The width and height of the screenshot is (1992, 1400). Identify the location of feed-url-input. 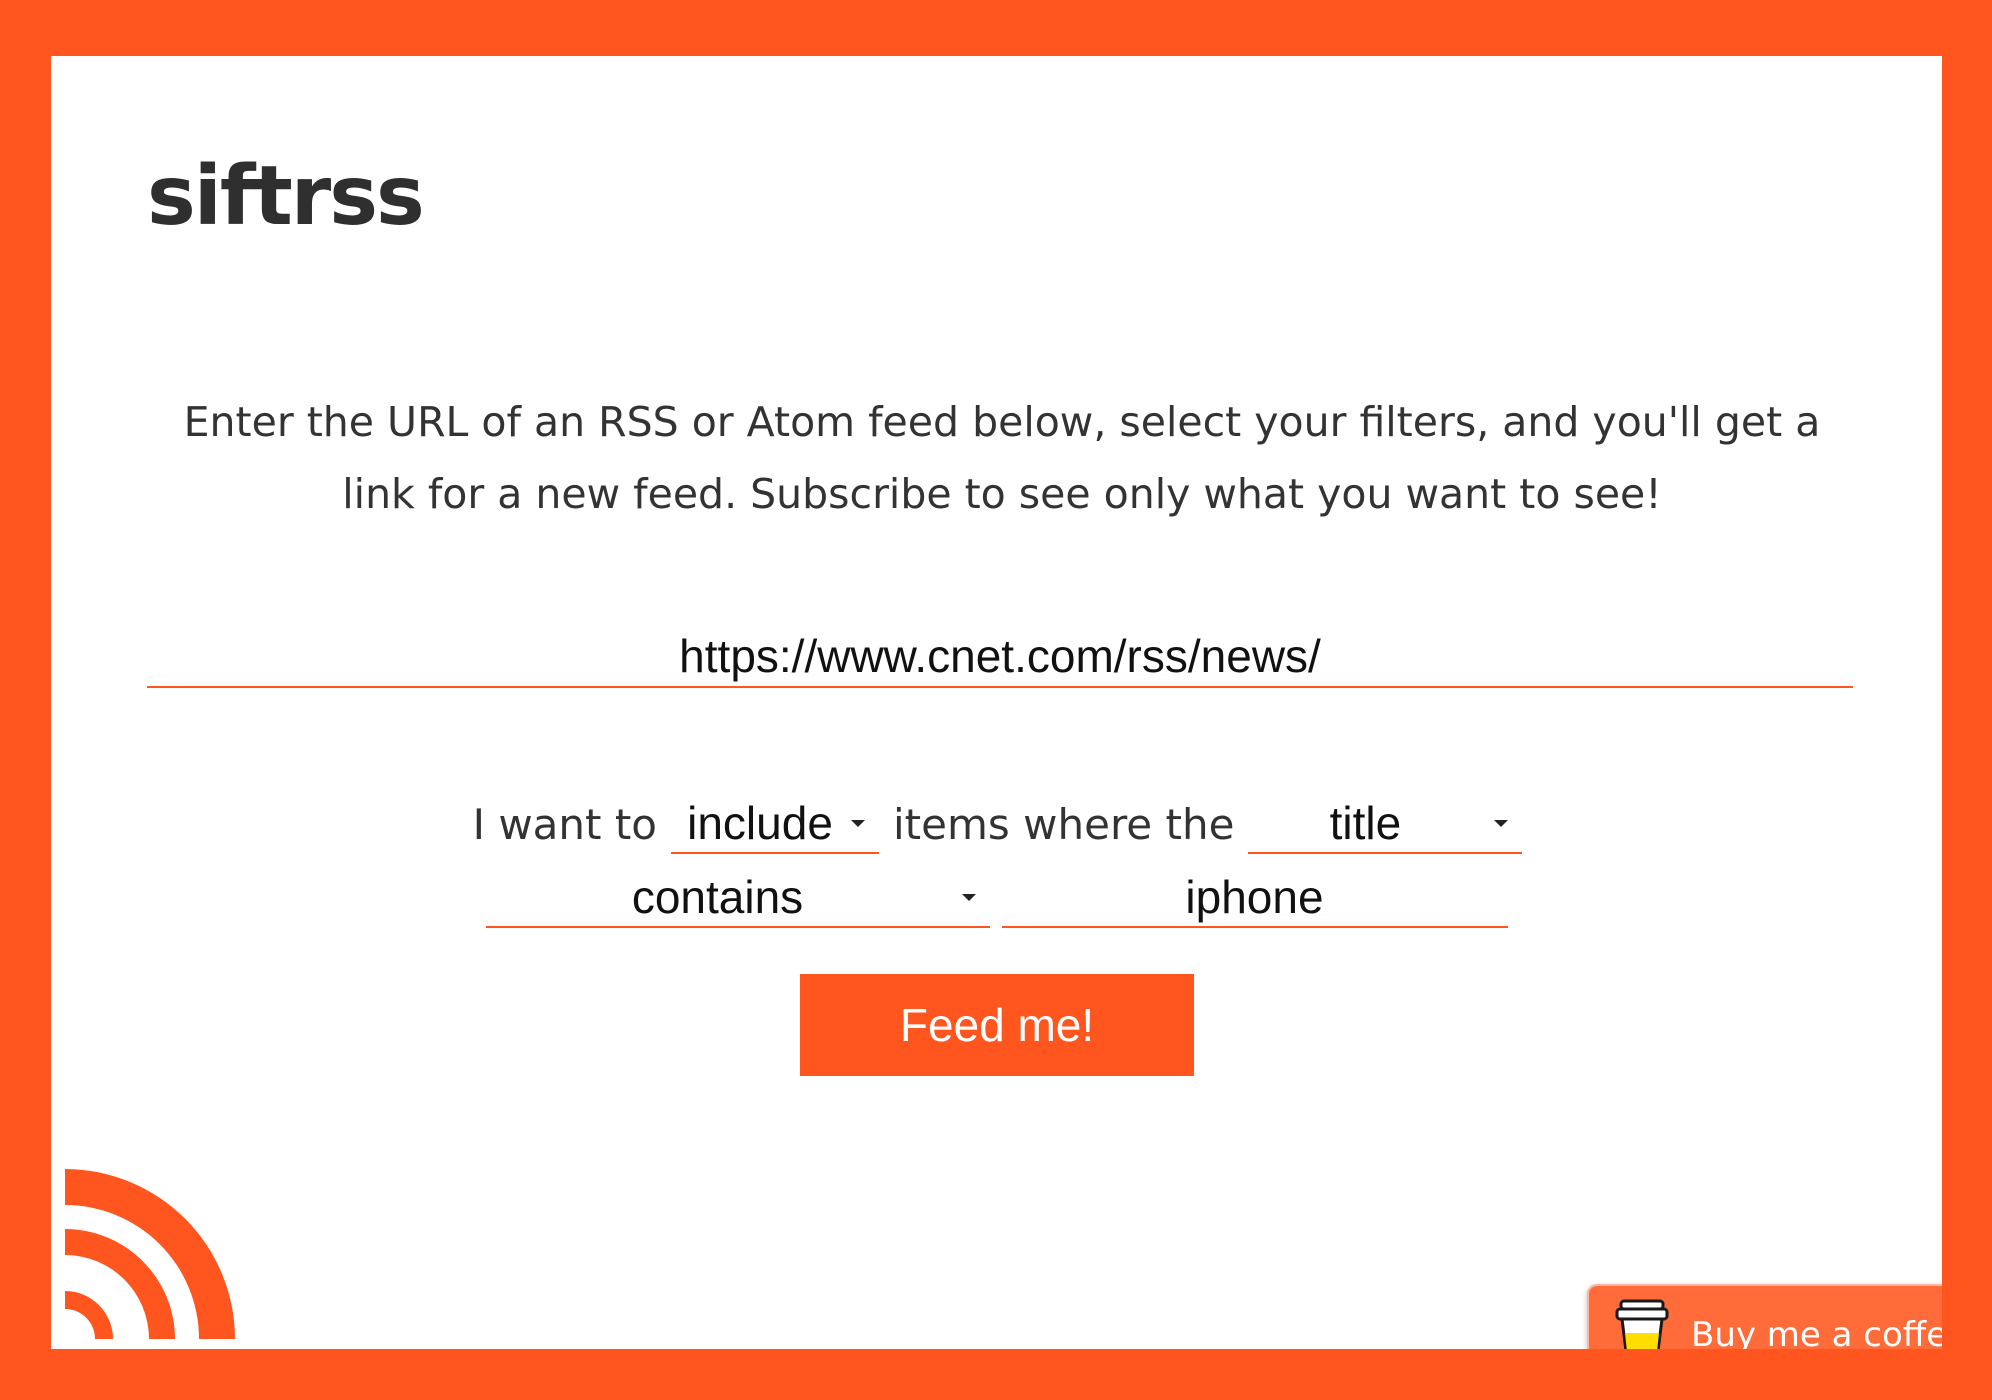
(1000, 657).